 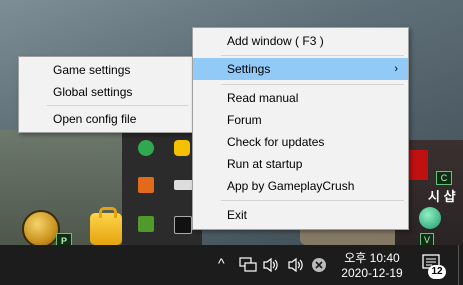 I want to click on menu-item-run-at-startup: Run at startup, so click(x=300, y=164).